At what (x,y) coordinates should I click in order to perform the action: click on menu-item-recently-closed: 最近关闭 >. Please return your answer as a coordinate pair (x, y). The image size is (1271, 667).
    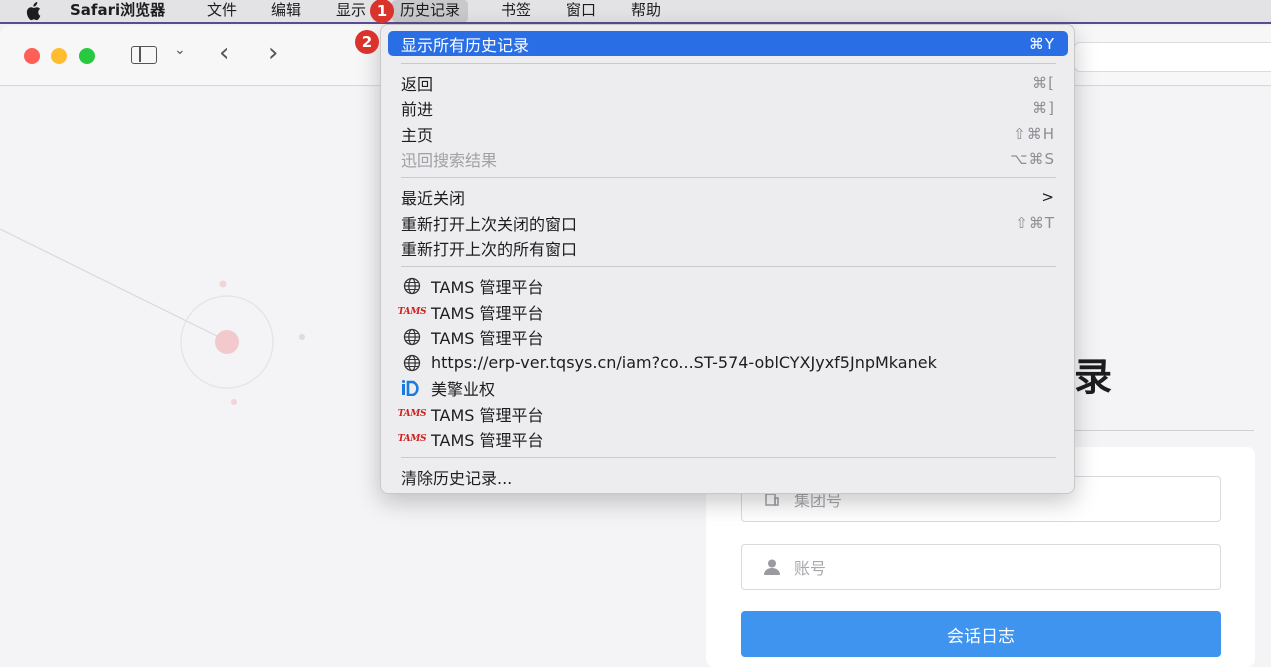
    Looking at the image, I should click on (728, 196).